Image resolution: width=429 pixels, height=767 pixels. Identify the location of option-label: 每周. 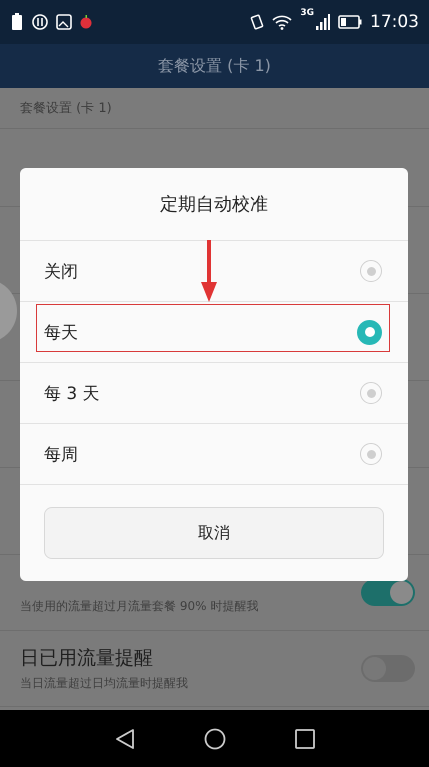
(61, 455).